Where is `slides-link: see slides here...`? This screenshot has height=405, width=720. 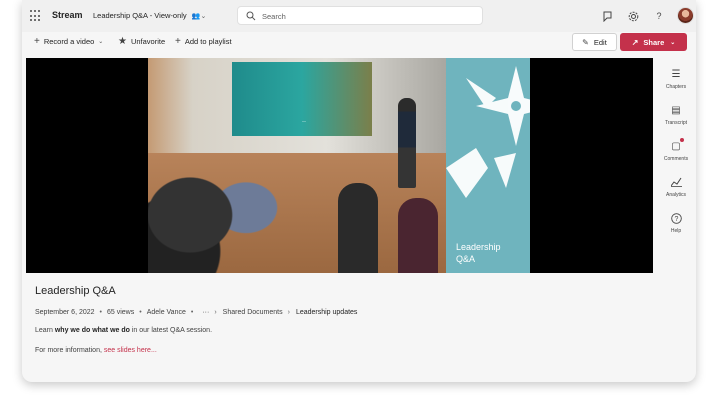
slides-link: see slides here... is located at coordinates (130, 350).